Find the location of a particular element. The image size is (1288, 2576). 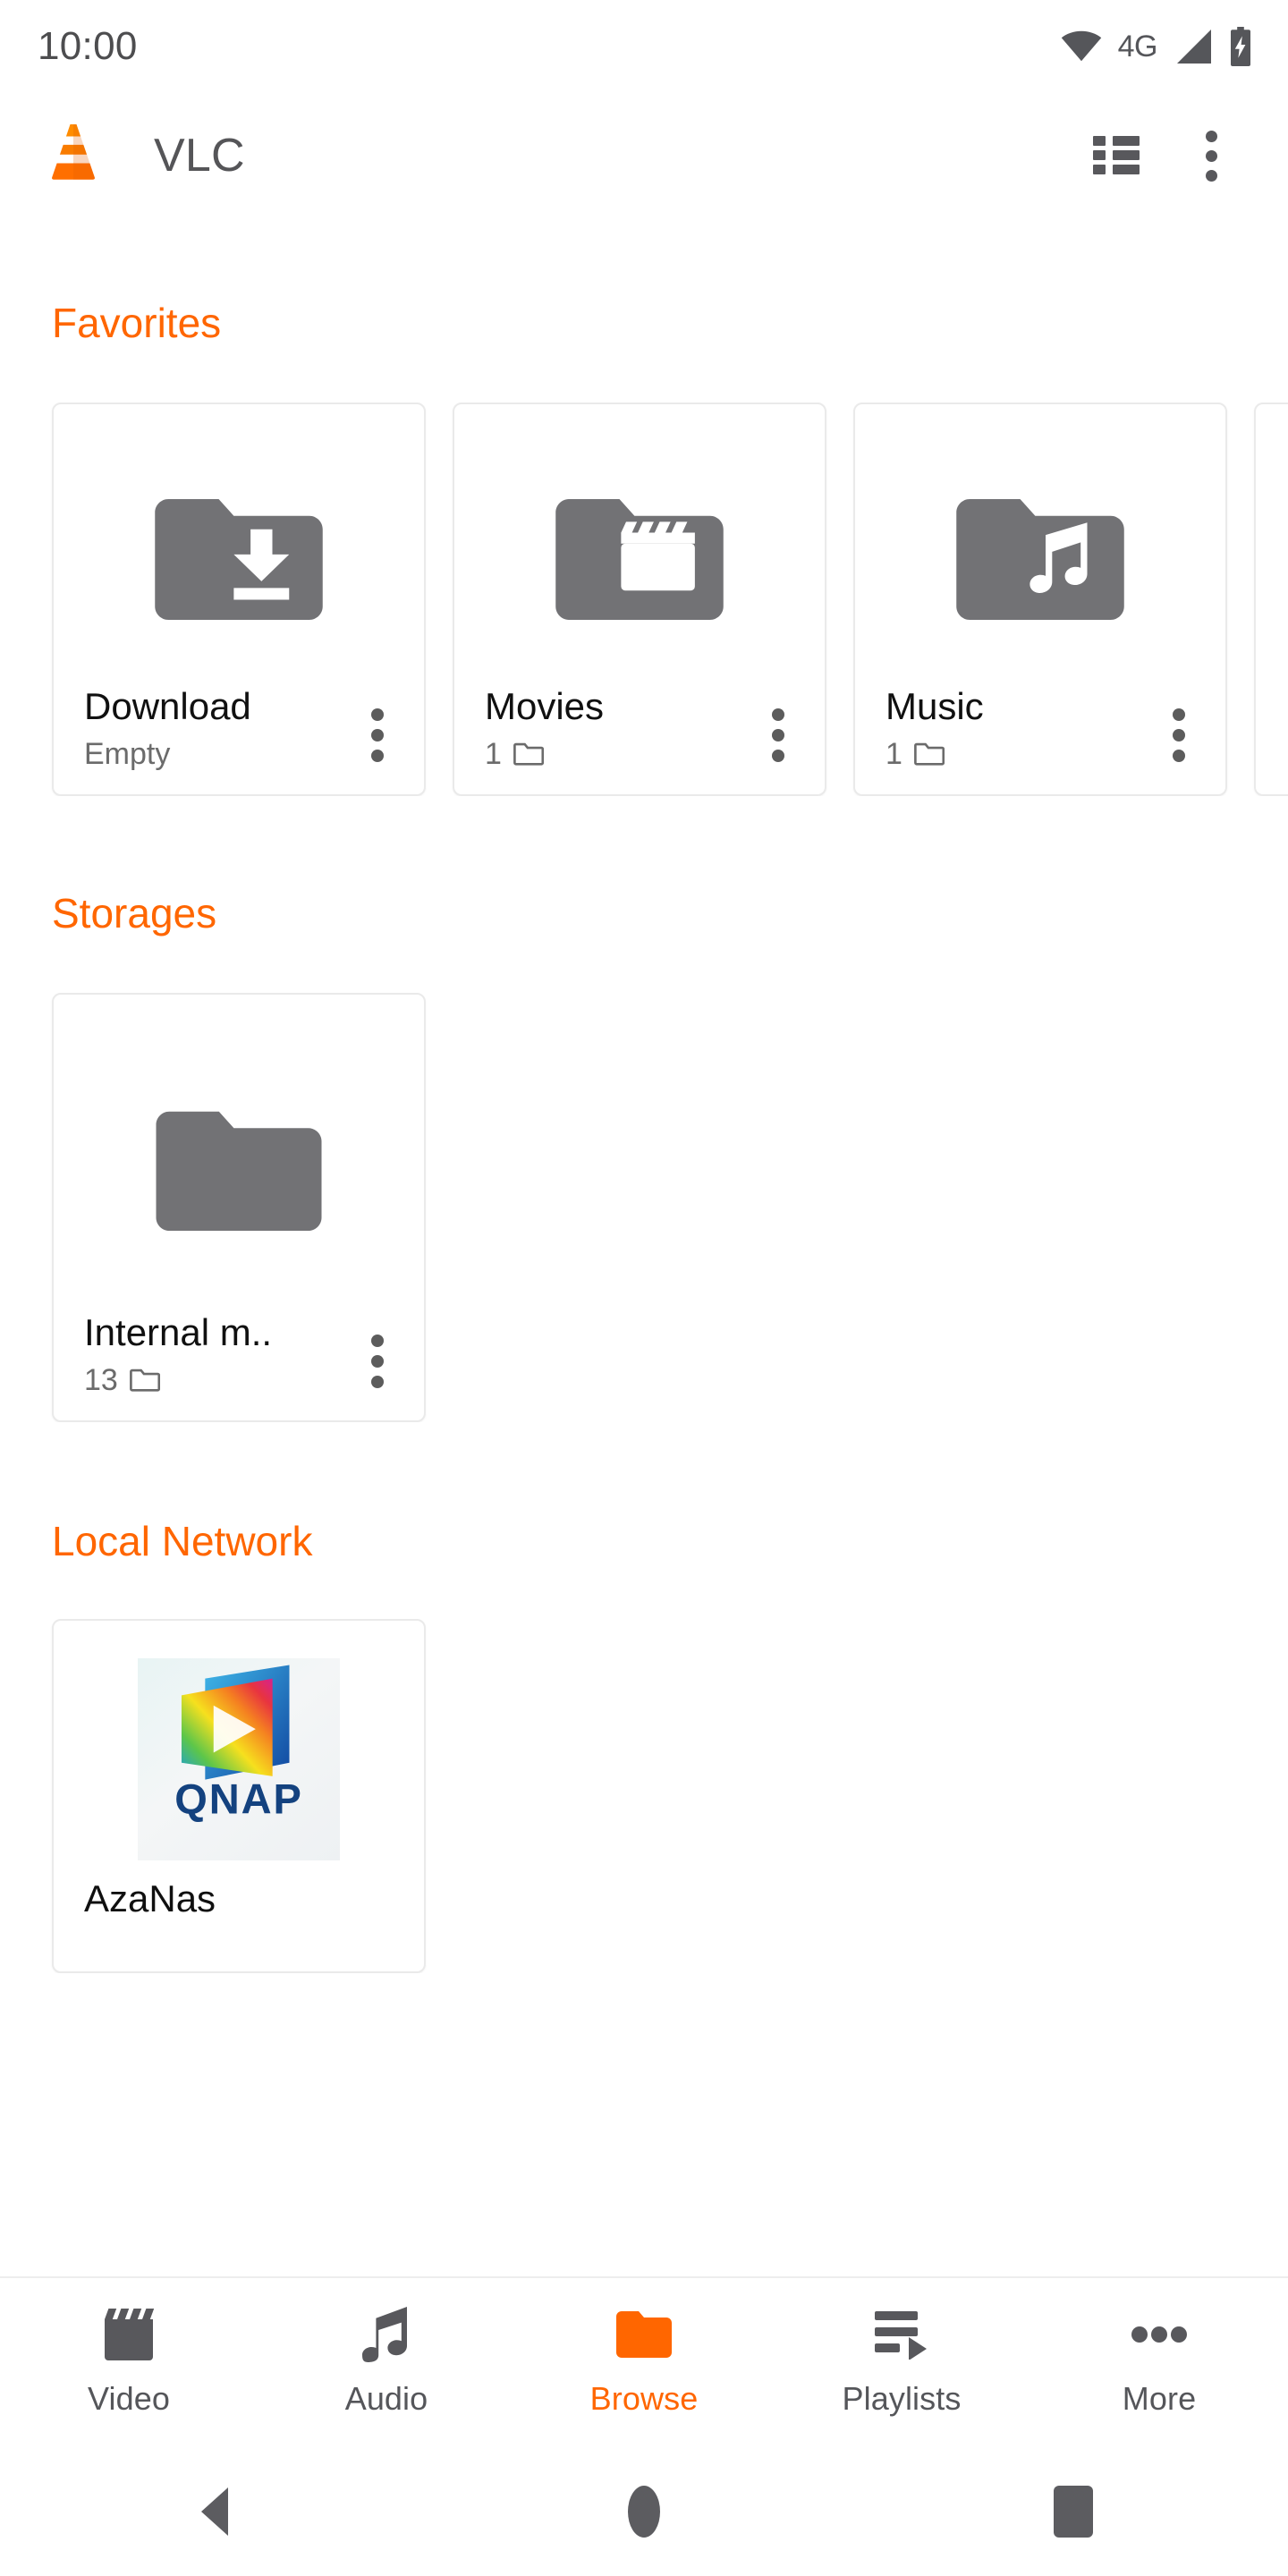

recents-button is located at coordinates (1073, 2511).